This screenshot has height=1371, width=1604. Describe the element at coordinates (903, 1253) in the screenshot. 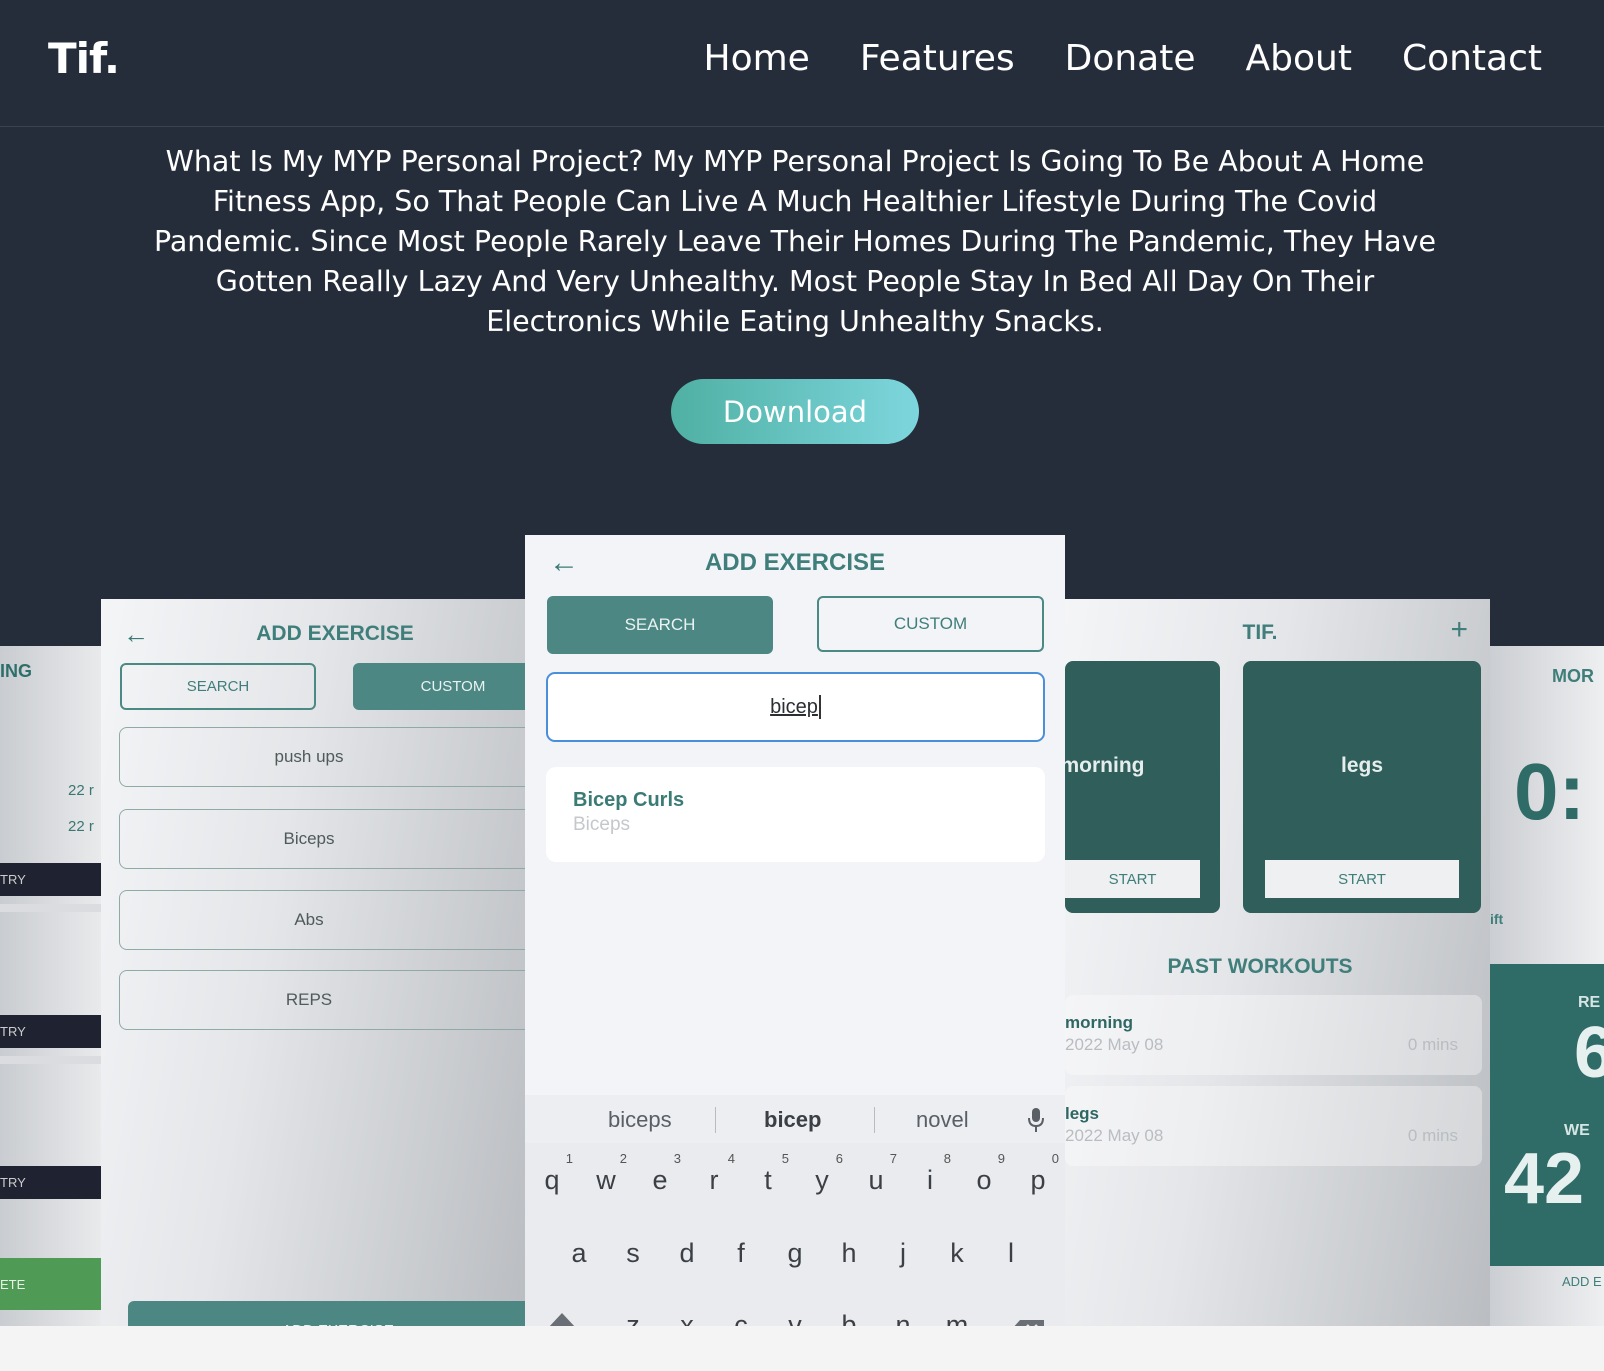

I see `key-j: j` at that location.